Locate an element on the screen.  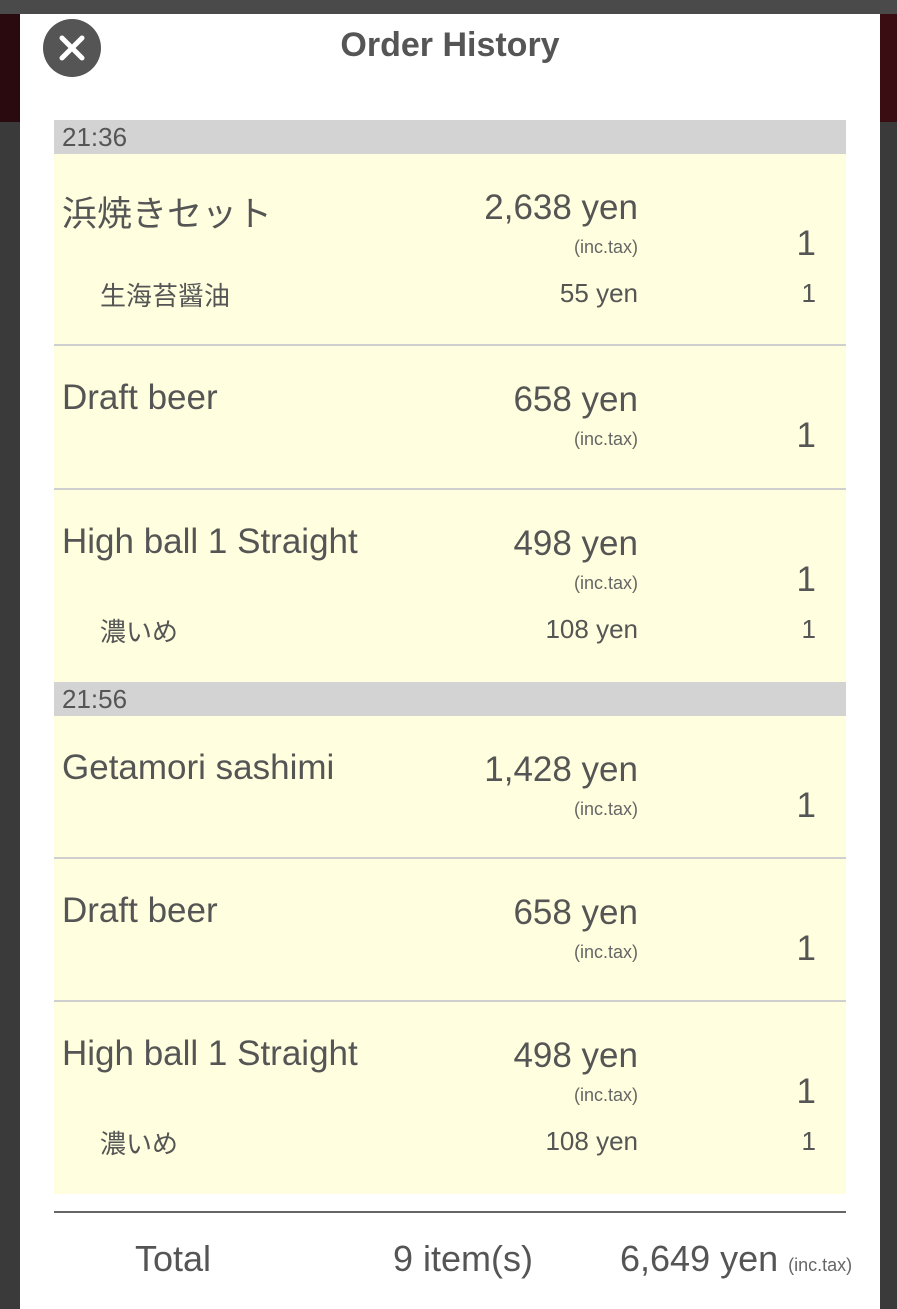
footer-divider is located at coordinates (450, 1212).